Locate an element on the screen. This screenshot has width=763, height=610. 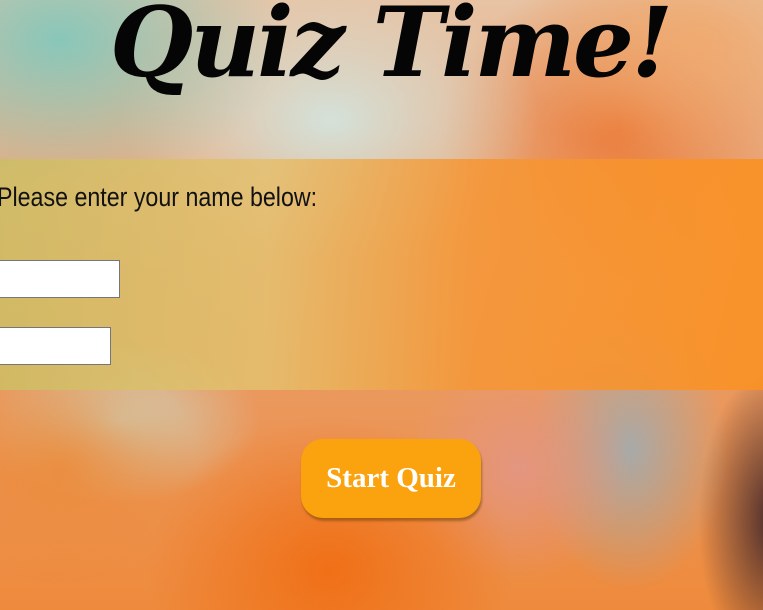
name-prompt: Please enter your name below: is located at coordinates (159, 197).